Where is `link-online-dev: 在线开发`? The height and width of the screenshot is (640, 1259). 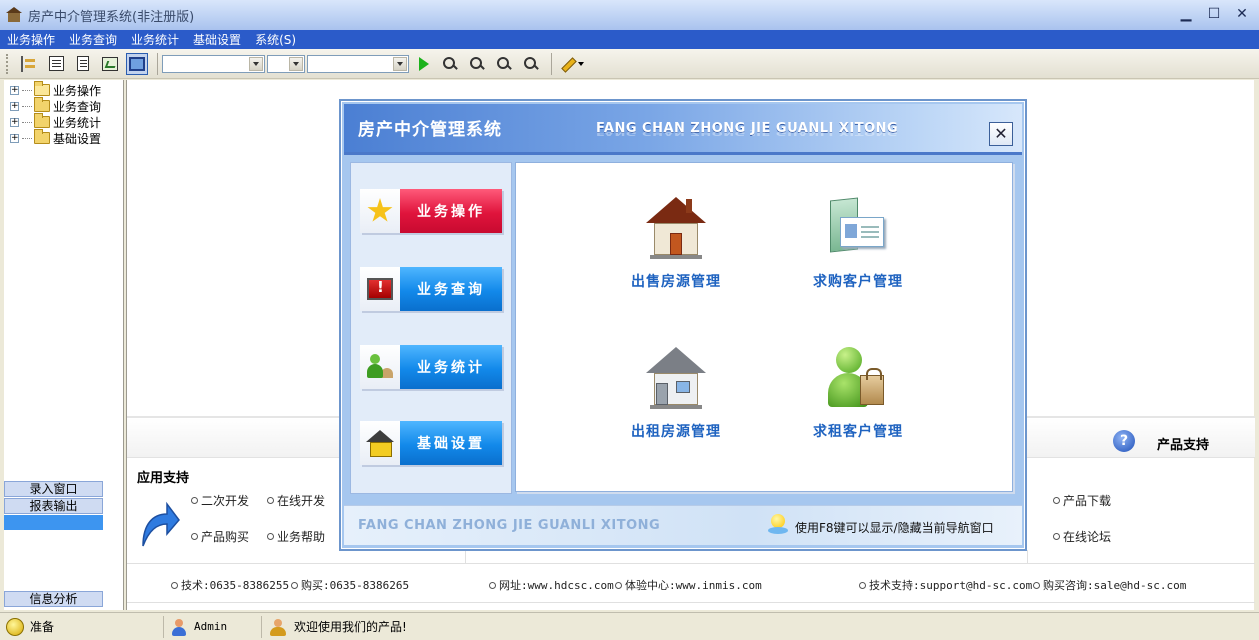
link-online-dev: 在线开发 is located at coordinates (296, 500).